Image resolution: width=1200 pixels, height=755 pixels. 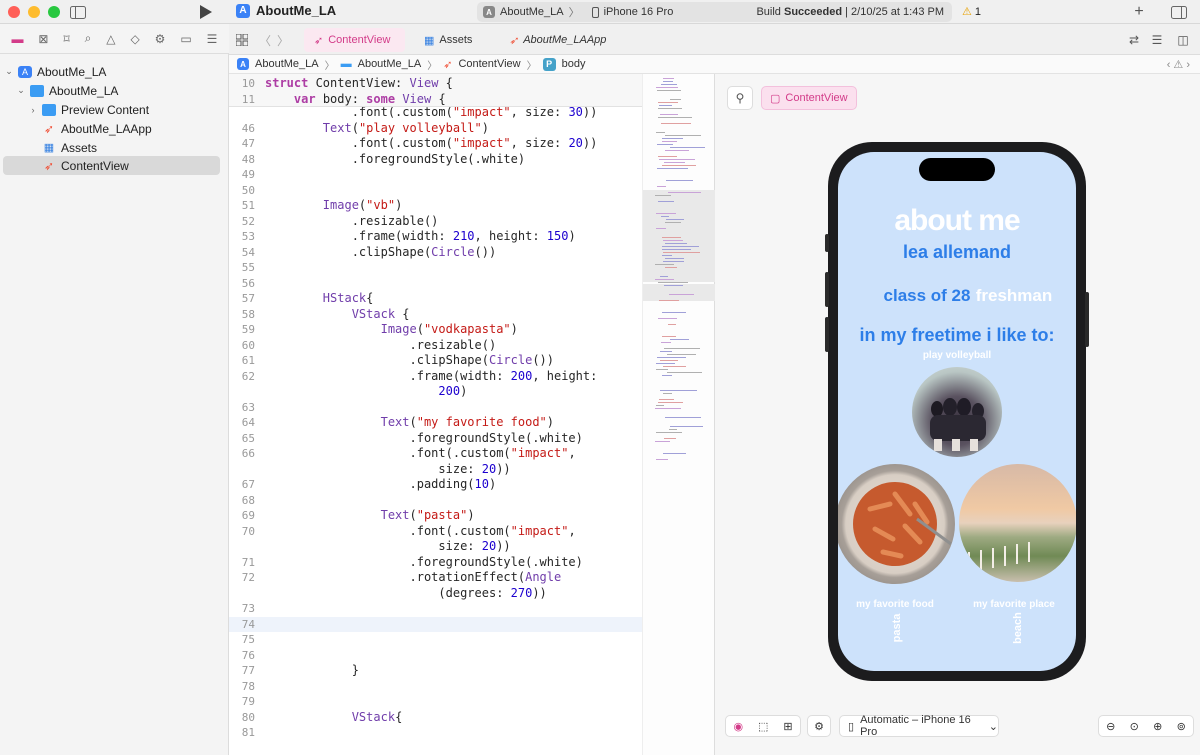 What do you see at coordinates (1134, 726) in the screenshot?
I see `zoom-fit-icon: ⊙` at bounding box center [1134, 726].